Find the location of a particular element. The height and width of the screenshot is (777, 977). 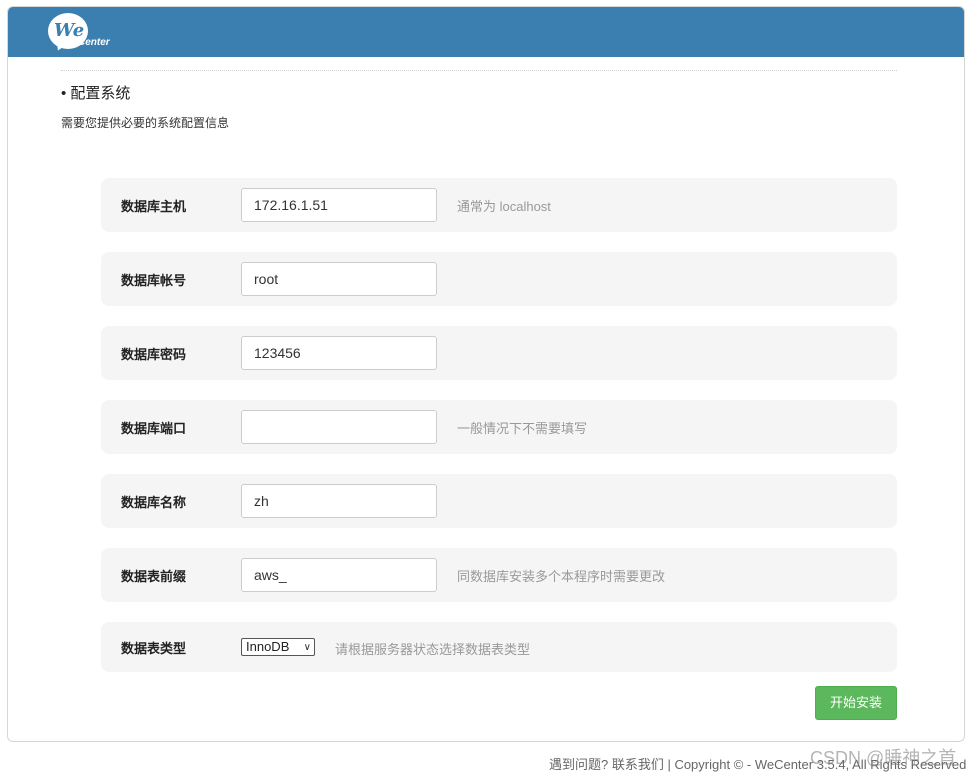

db-port-label: 数据库端口 is located at coordinates (154, 428).